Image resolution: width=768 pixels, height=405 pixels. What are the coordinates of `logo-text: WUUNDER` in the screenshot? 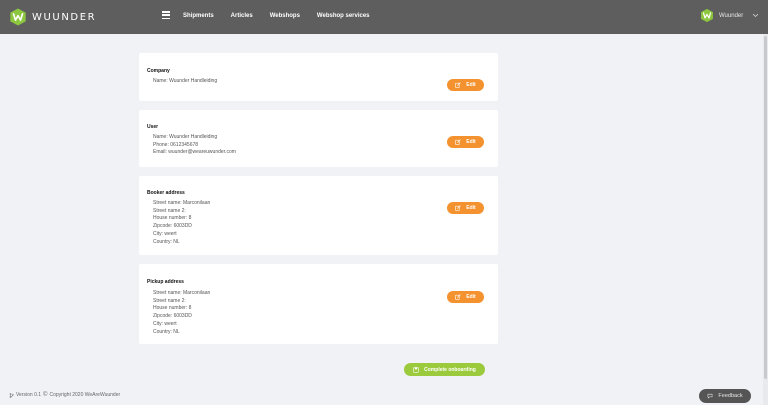 It's located at (64, 17).